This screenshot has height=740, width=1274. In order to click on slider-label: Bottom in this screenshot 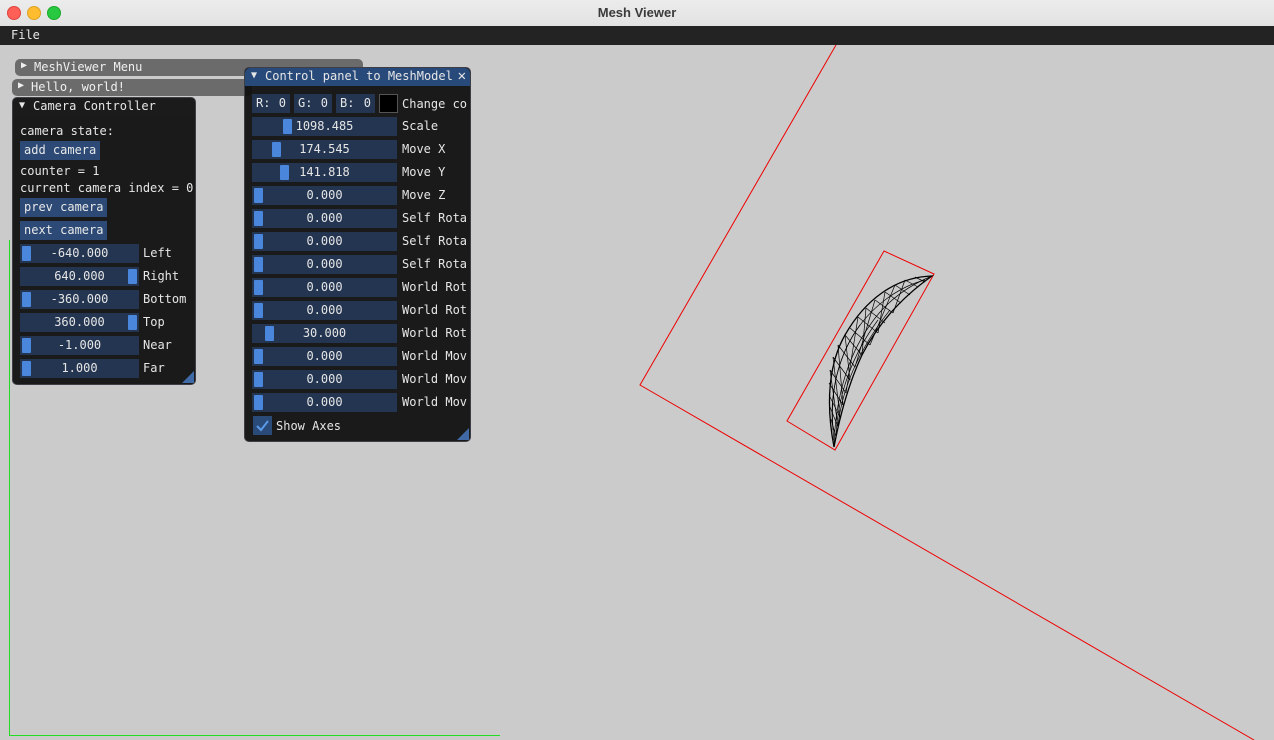, I will do `click(165, 299)`.